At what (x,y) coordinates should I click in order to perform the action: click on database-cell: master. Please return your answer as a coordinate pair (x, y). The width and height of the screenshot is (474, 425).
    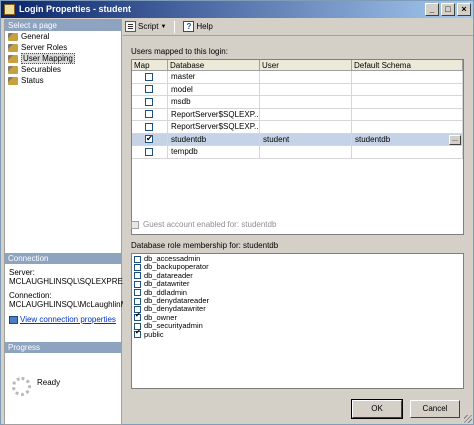
    Looking at the image, I should click on (214, 77).